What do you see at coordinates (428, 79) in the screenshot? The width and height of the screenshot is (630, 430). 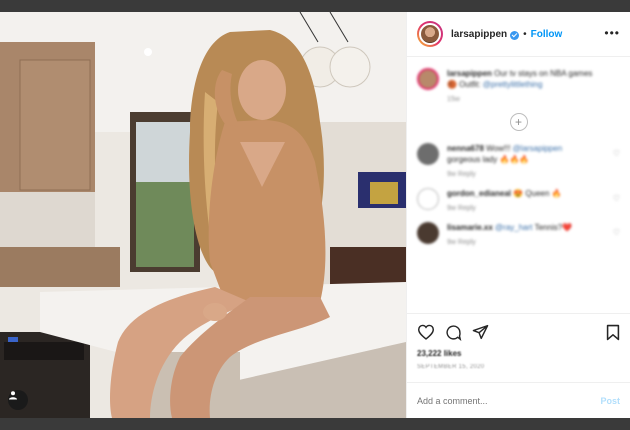 I see `caption-avatar` at bounding box center [428, 79].